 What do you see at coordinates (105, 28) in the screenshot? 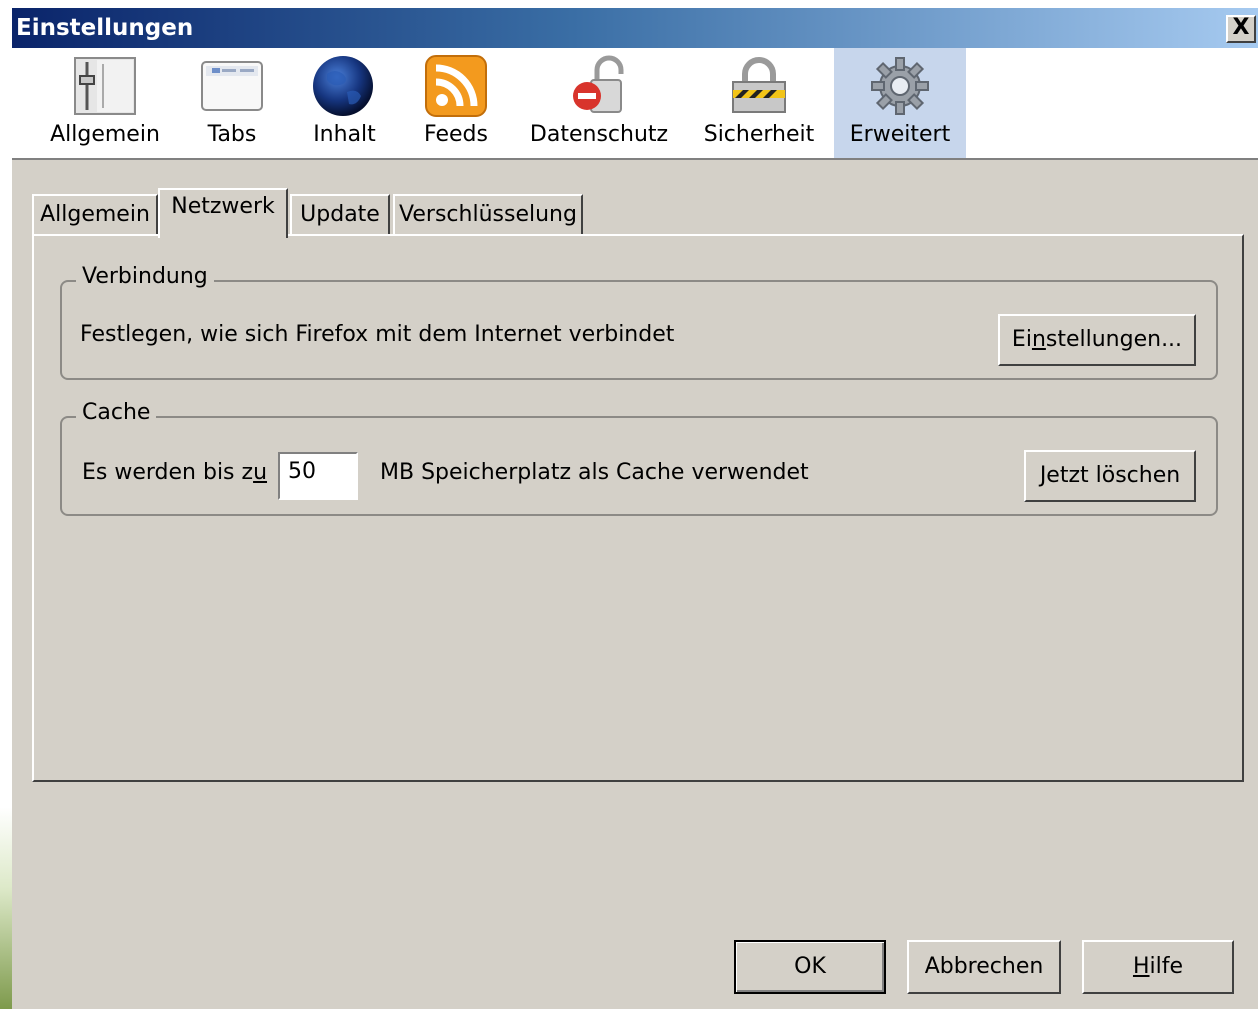
I see `window-title: Einstellungen` at bounding box center [105, 28].